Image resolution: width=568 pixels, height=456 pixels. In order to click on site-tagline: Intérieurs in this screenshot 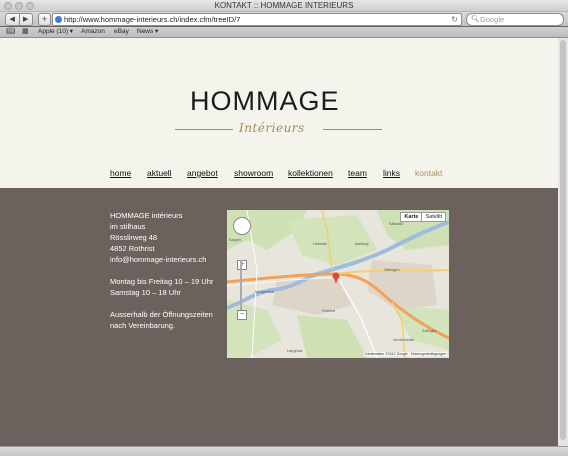, I will do `click(278, 129)`.